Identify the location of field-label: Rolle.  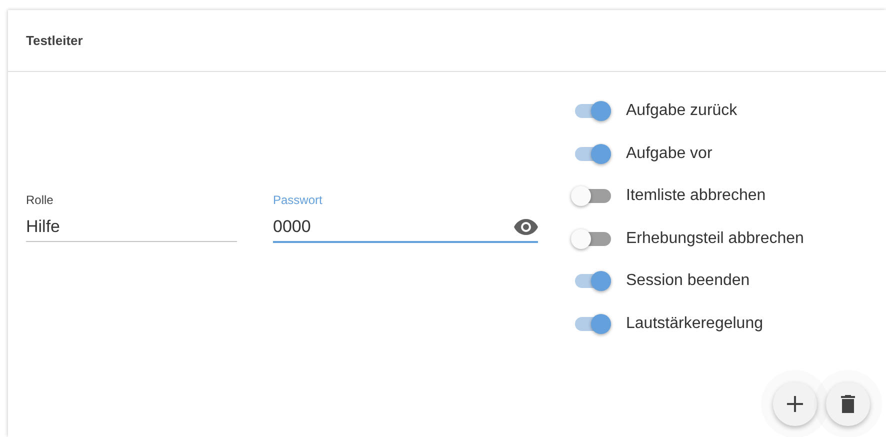
(40, 200).